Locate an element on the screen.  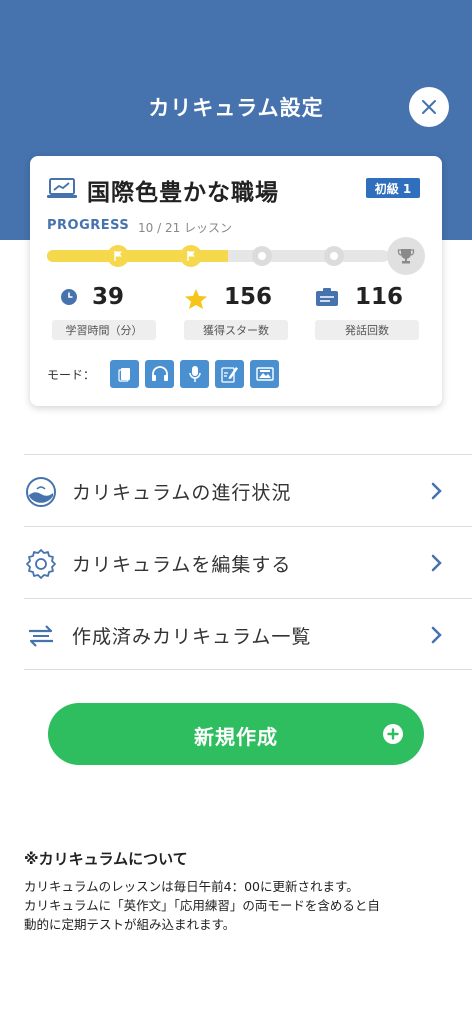
progress-globe-icon is located at coordinates (41, 492).